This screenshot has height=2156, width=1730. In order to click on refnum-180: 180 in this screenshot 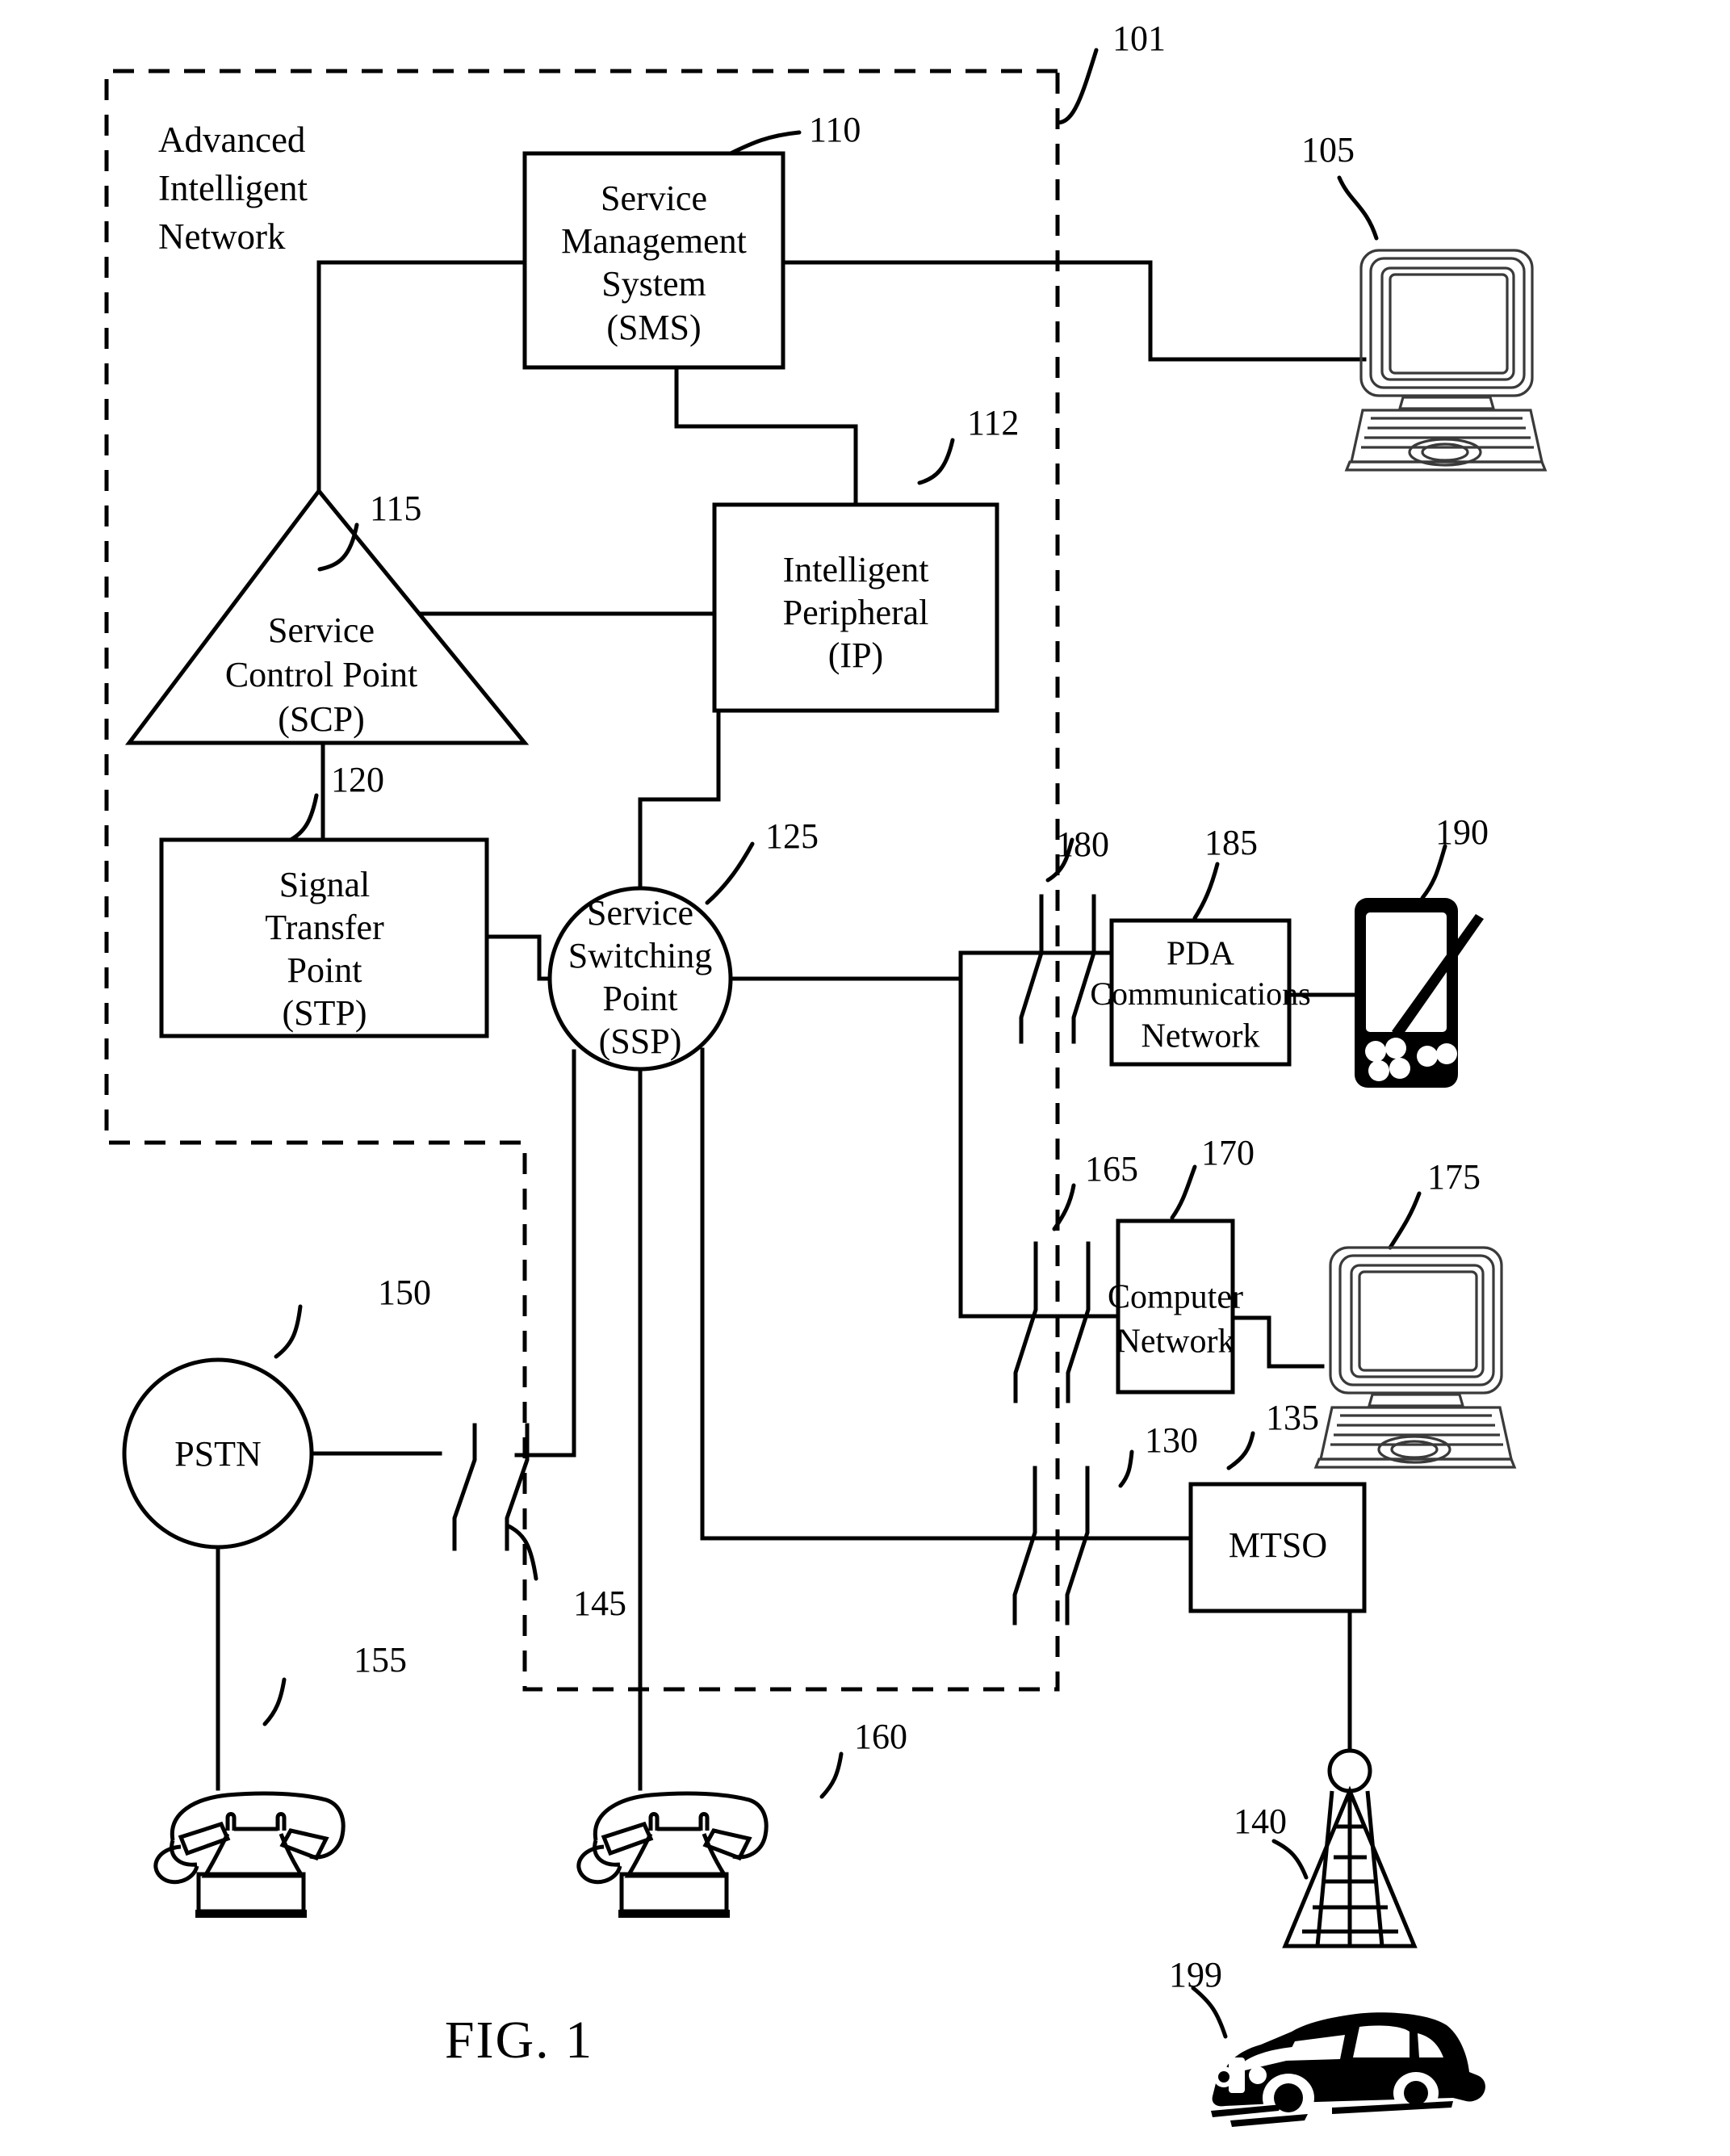, I will do `click(1082, 844)`.